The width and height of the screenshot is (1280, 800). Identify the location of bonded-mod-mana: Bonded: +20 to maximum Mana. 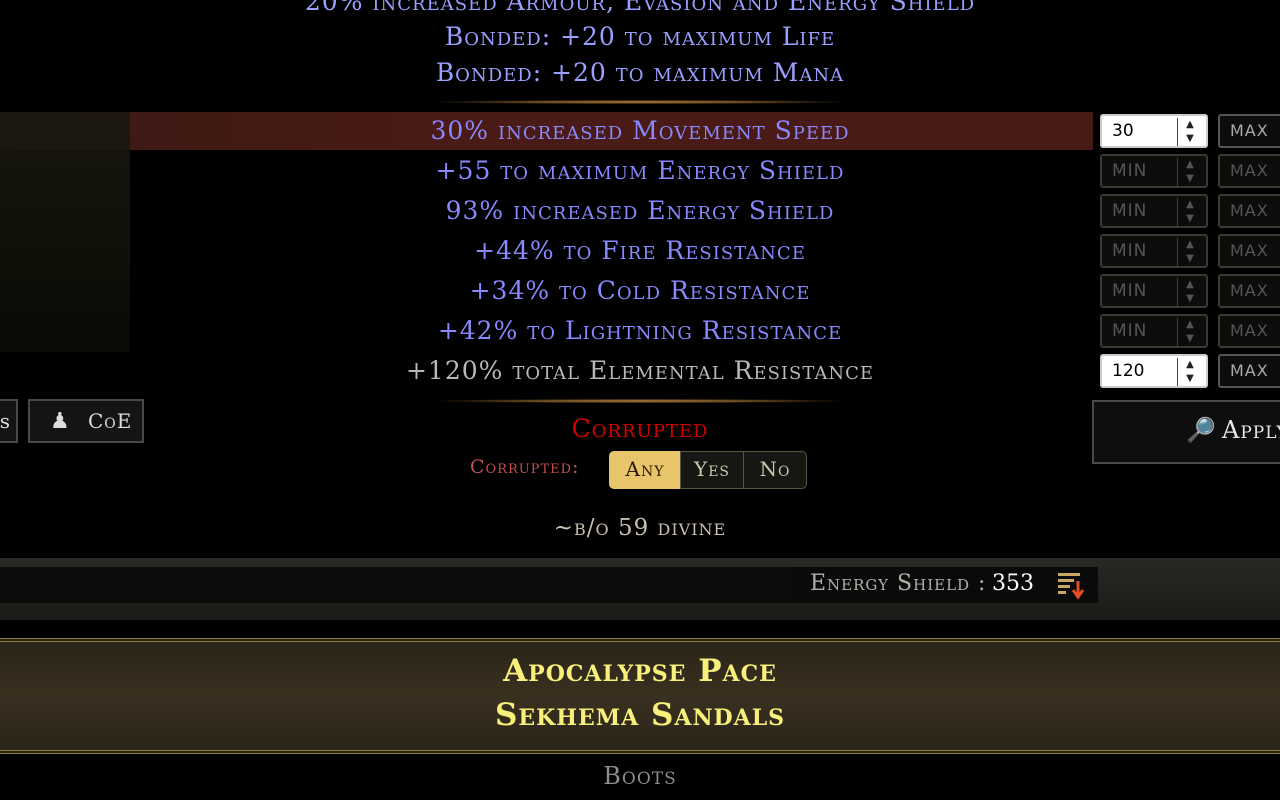
(640, 72).